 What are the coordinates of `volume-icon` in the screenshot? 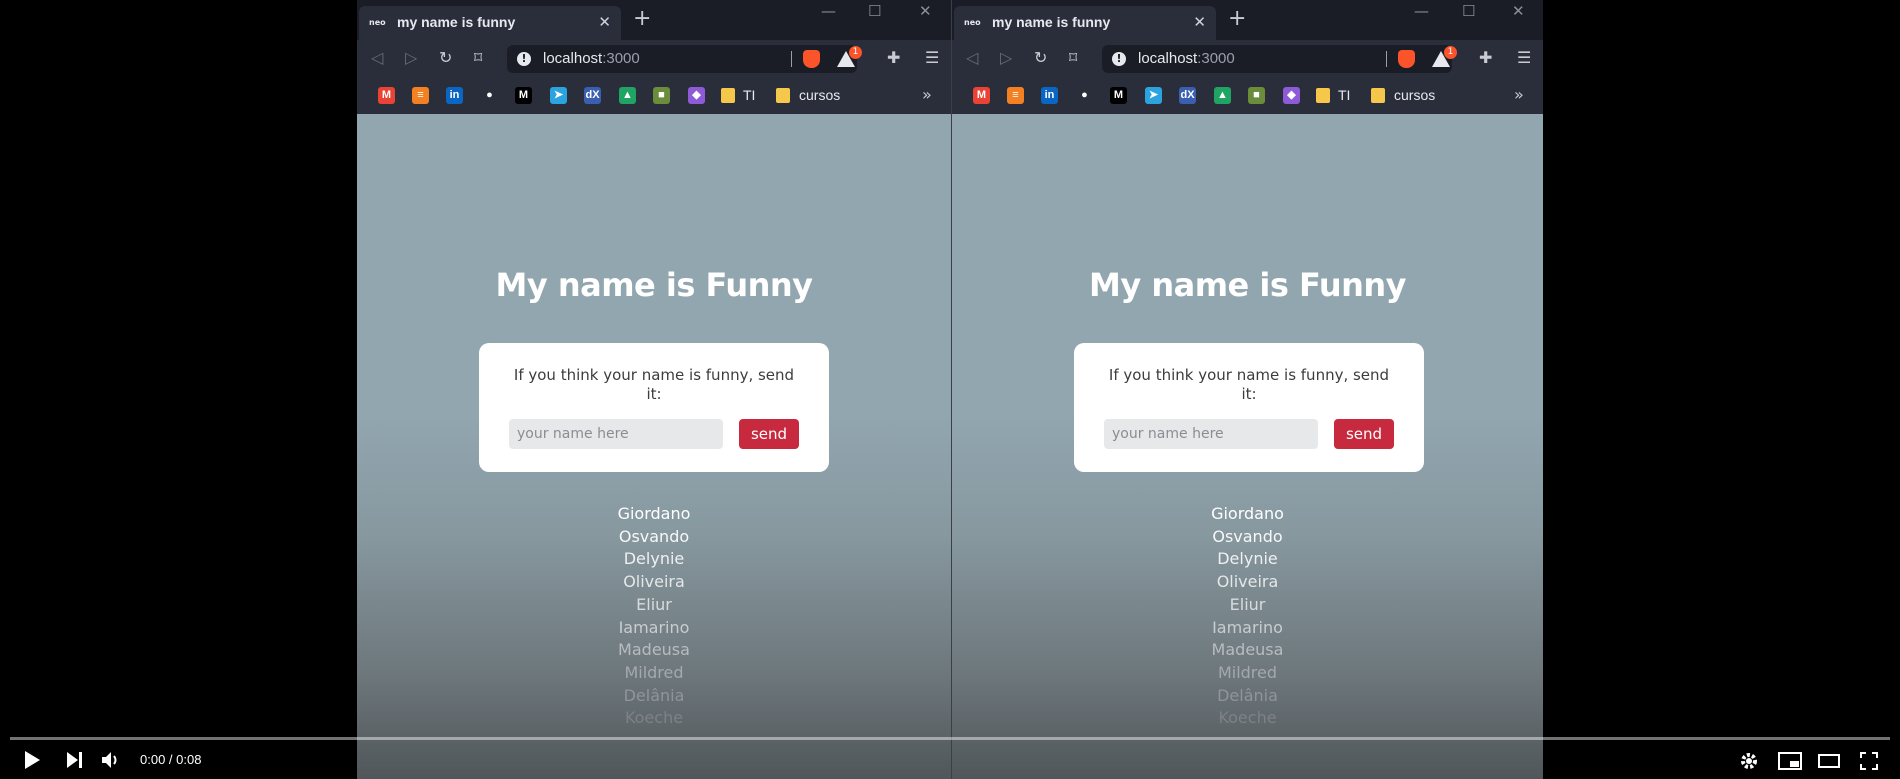 It's located at (112, 760).